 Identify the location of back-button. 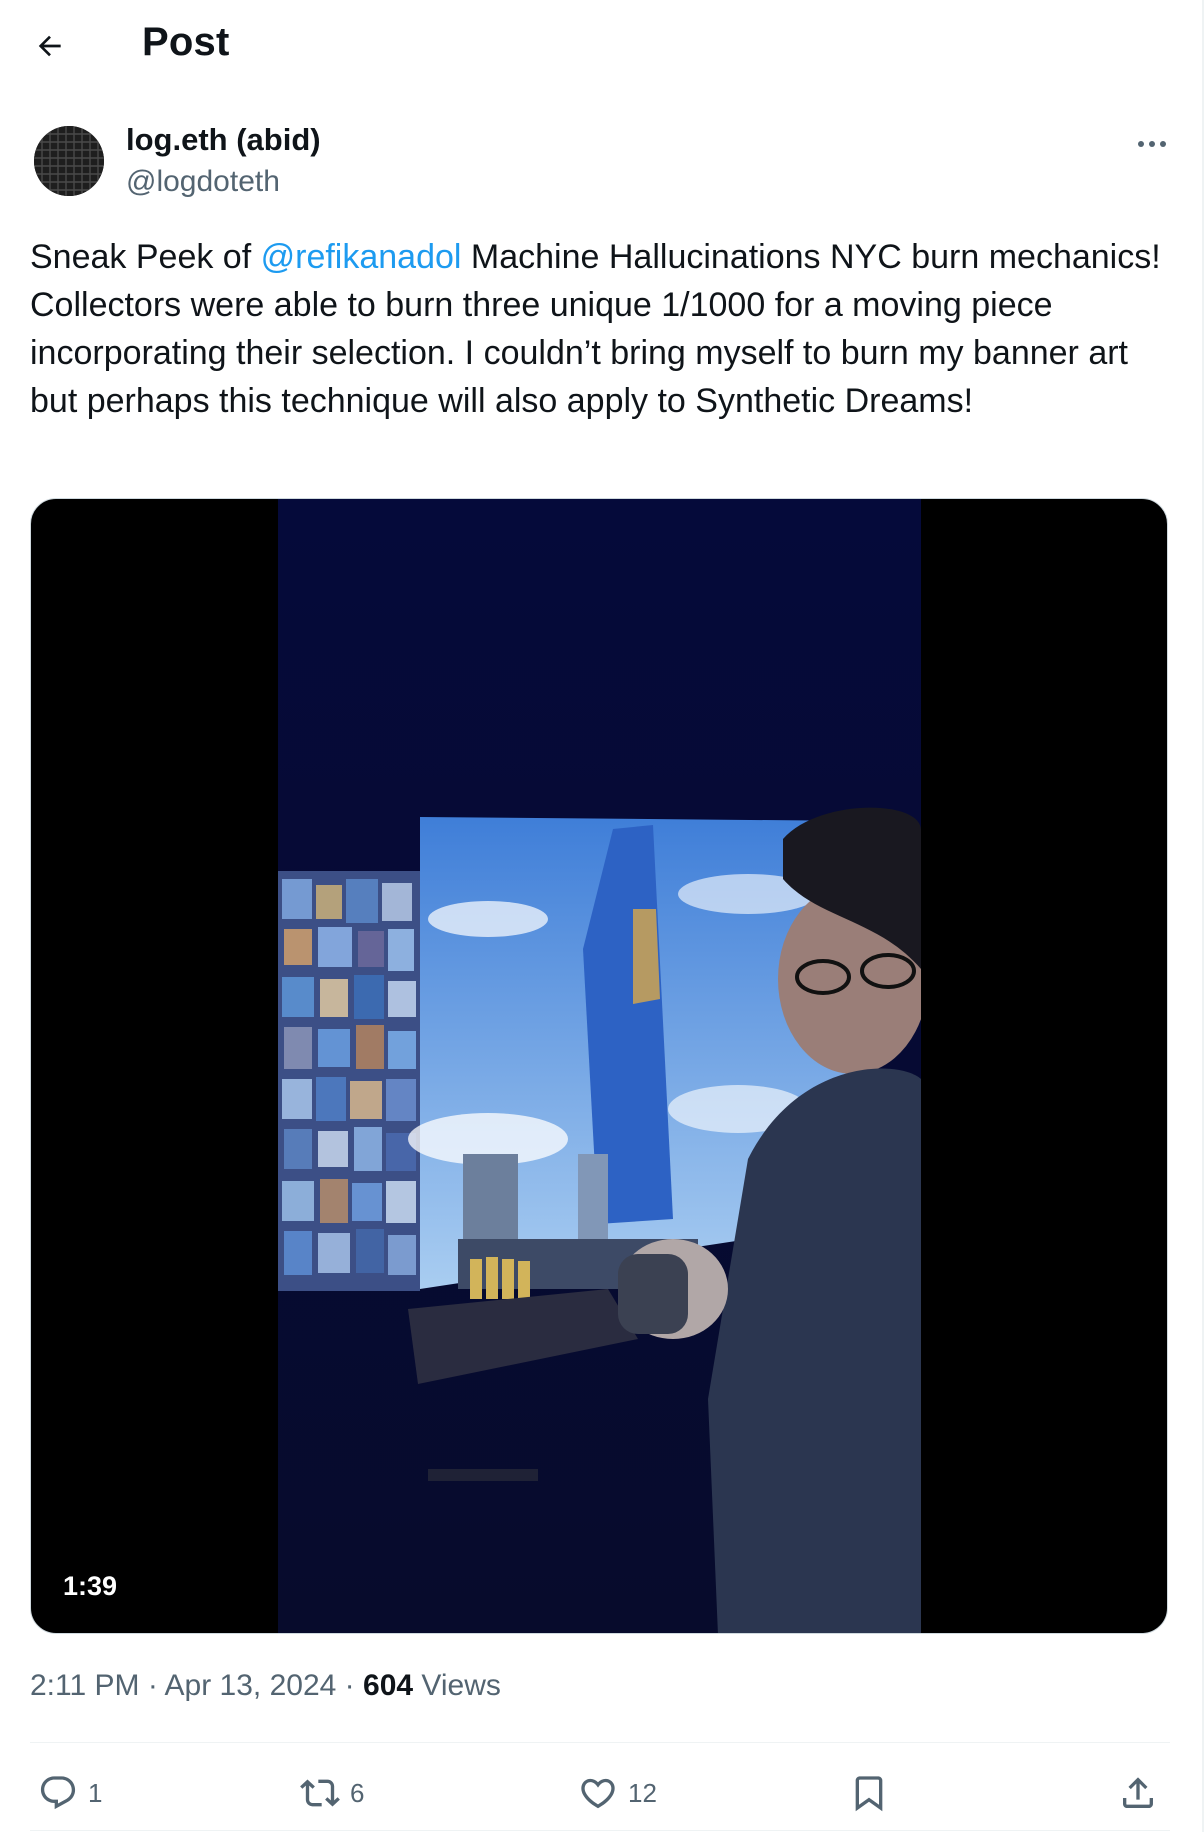
(50, 46).